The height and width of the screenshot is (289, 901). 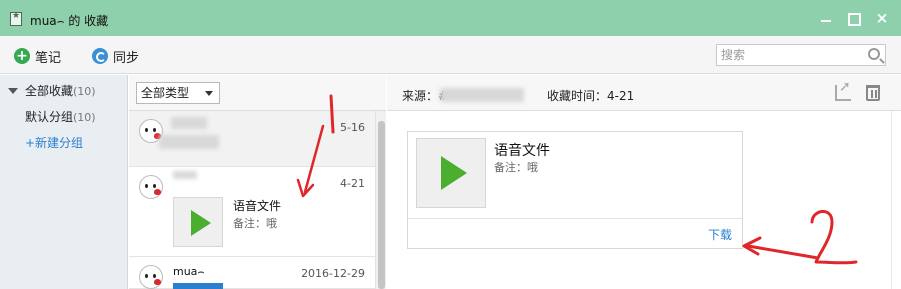 I want to click on sidebar-item-label: 全部收藏, so click(x=49, y=91).